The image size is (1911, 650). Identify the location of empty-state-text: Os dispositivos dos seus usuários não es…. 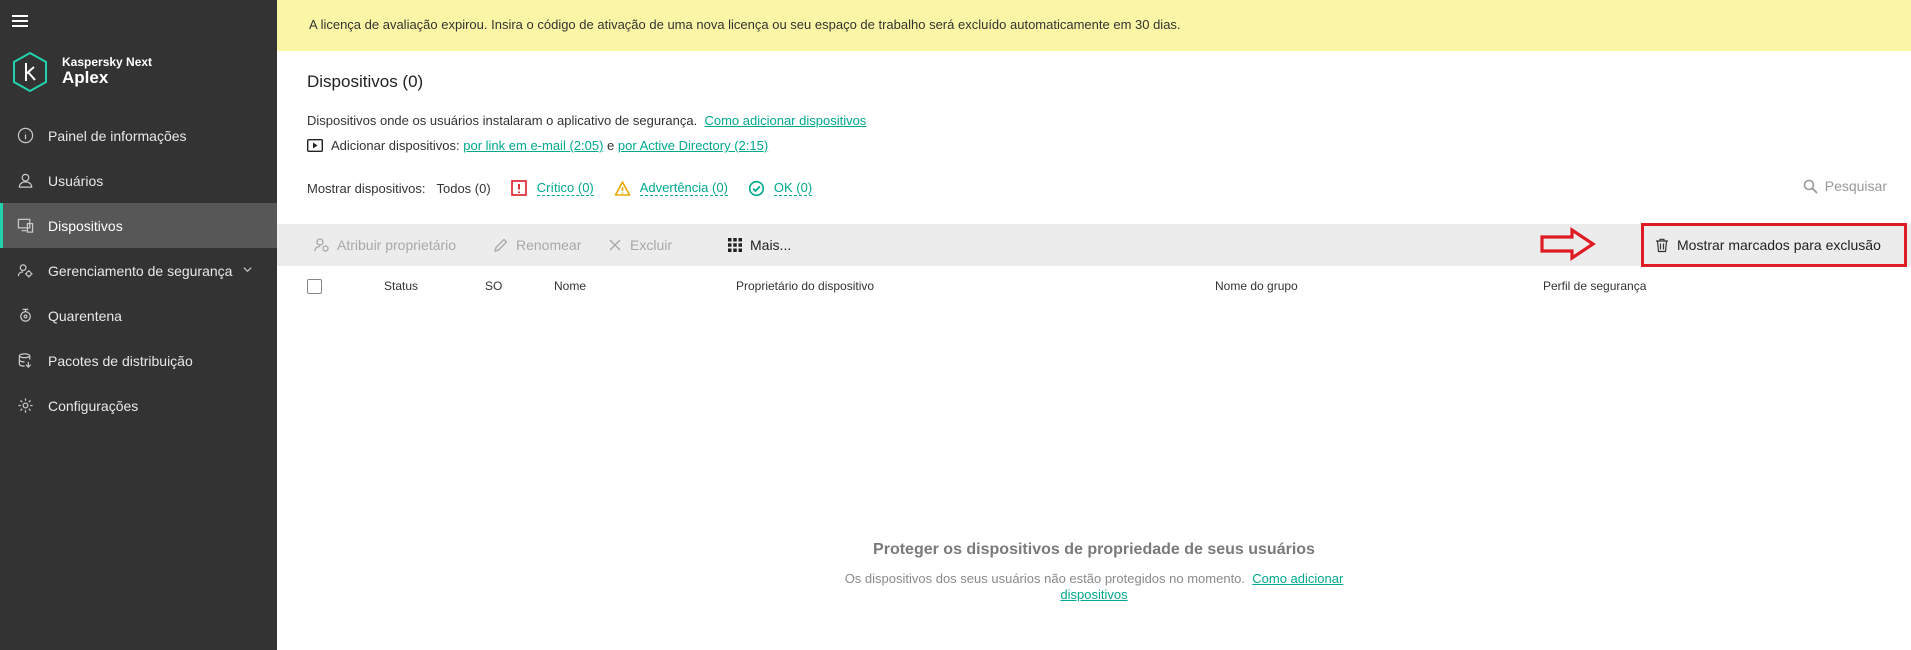
(1045, 578).